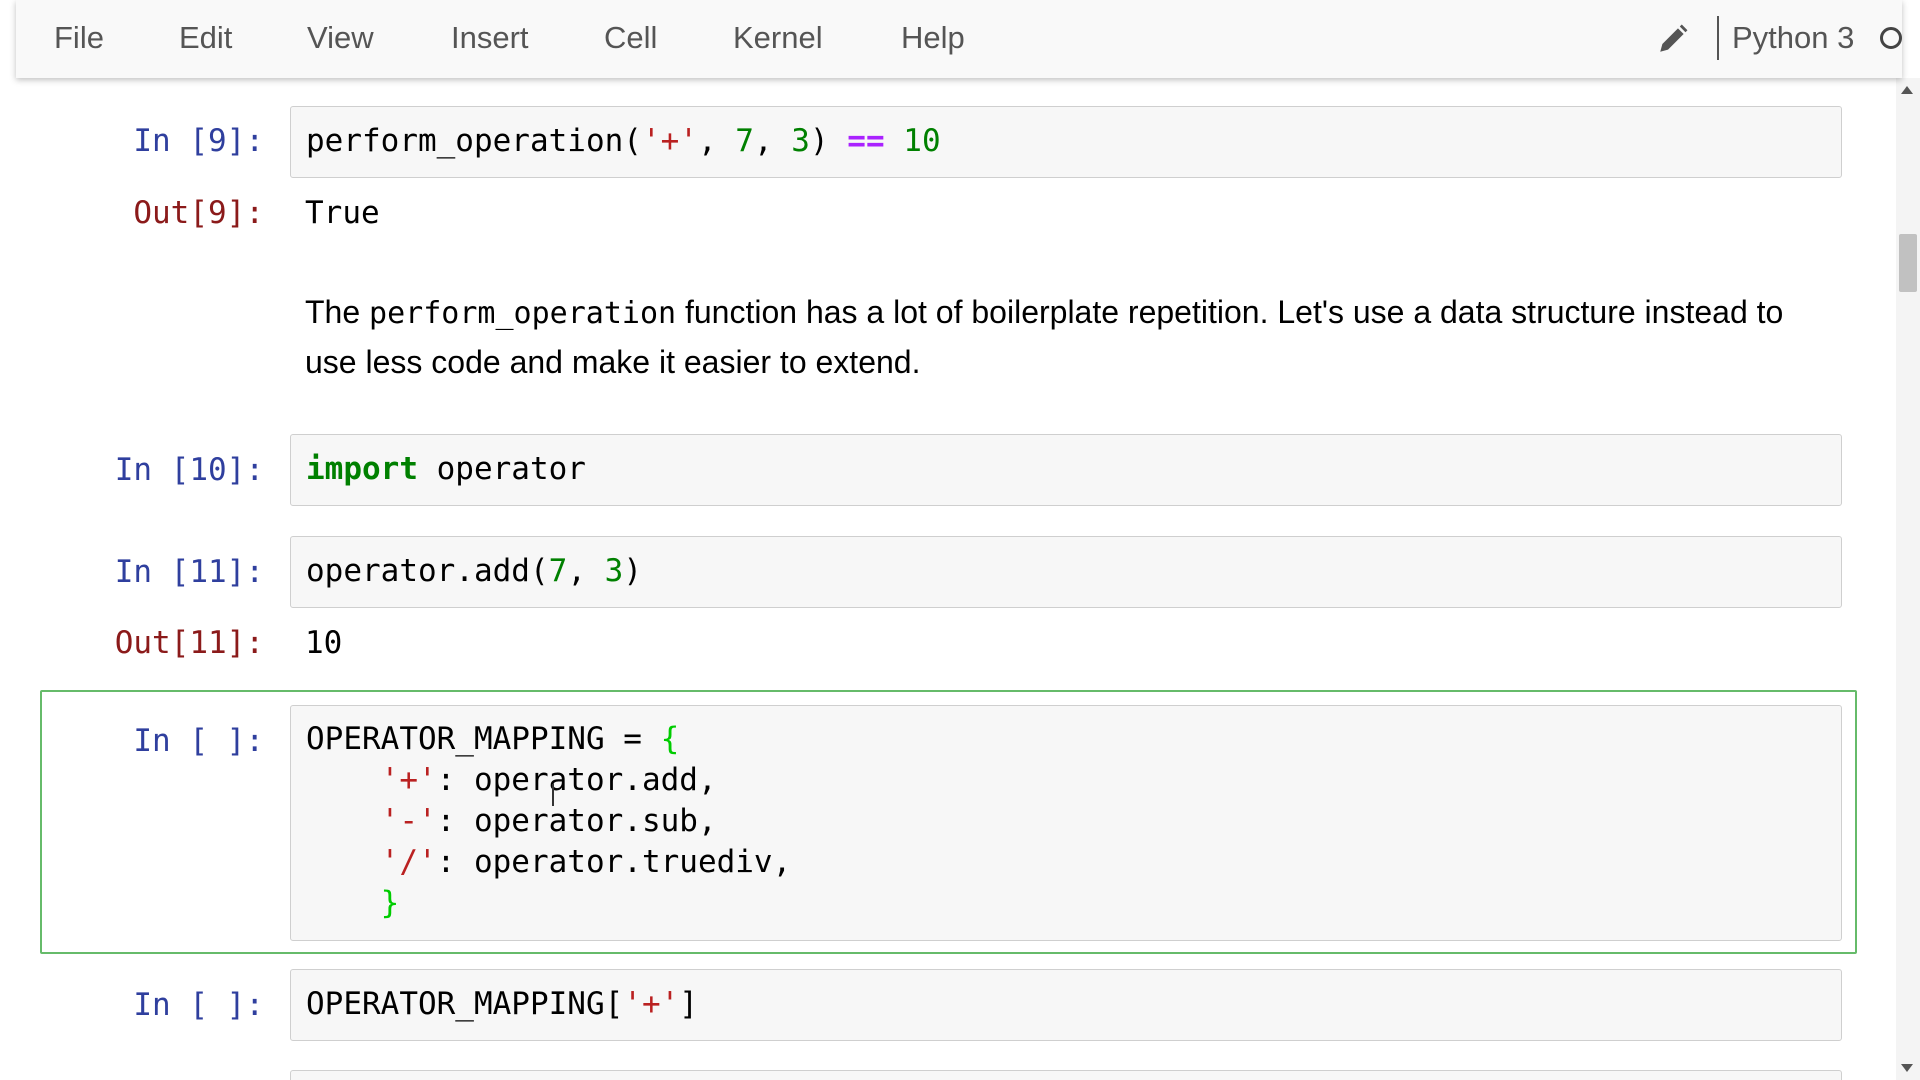  What do you see at coordinates (1908, 579) in the screenshot?
I see `vertical-scrollbar` at bounding box center [1908, 579].